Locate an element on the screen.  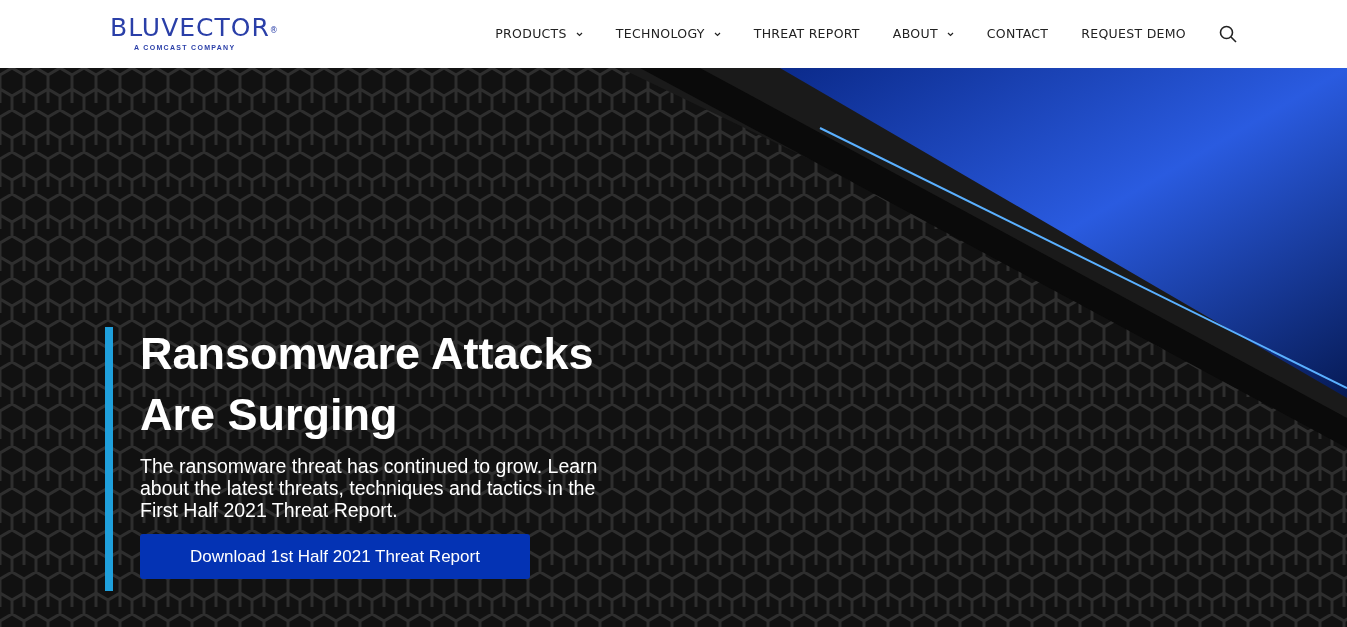
hero-description: The ransomware threat has continued to grow. Learn about the latest threats, techniques and tactics in the First Half 2021 Threat Report. is located at coordinates (369, 488).